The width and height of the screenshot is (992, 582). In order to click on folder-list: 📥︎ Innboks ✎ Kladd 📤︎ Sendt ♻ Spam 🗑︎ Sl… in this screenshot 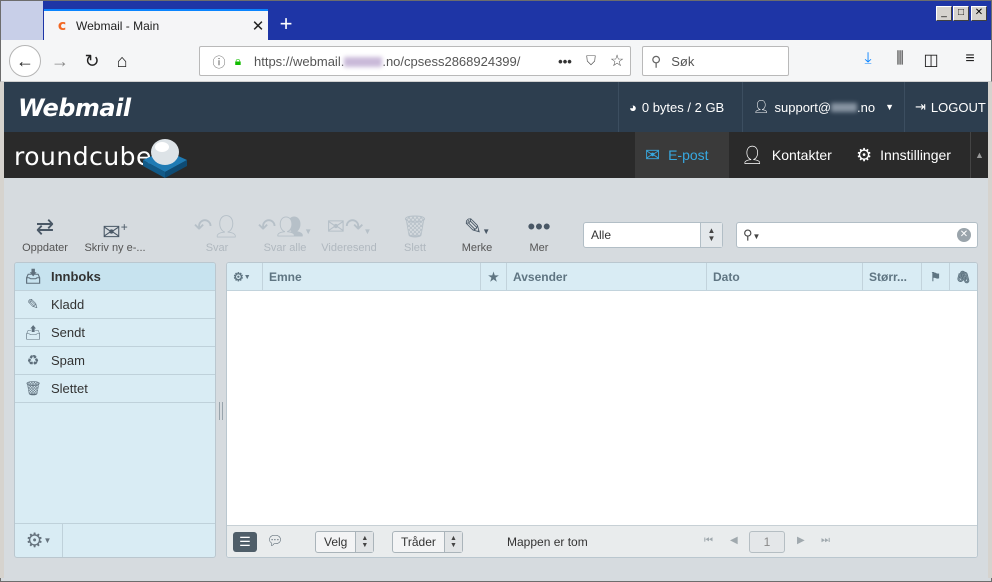, I will do `click(115, 410)`.